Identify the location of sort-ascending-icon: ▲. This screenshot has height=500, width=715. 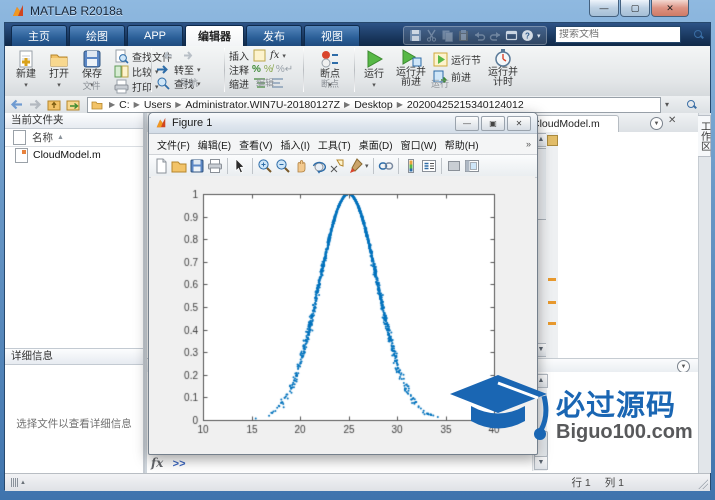
(60, 137).